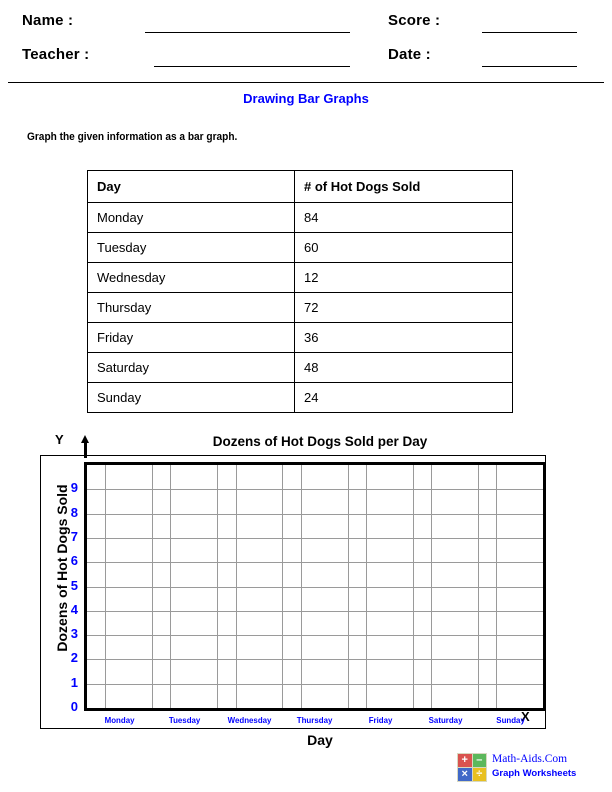  I want to click on y-axis-stem, so click(85, 450).